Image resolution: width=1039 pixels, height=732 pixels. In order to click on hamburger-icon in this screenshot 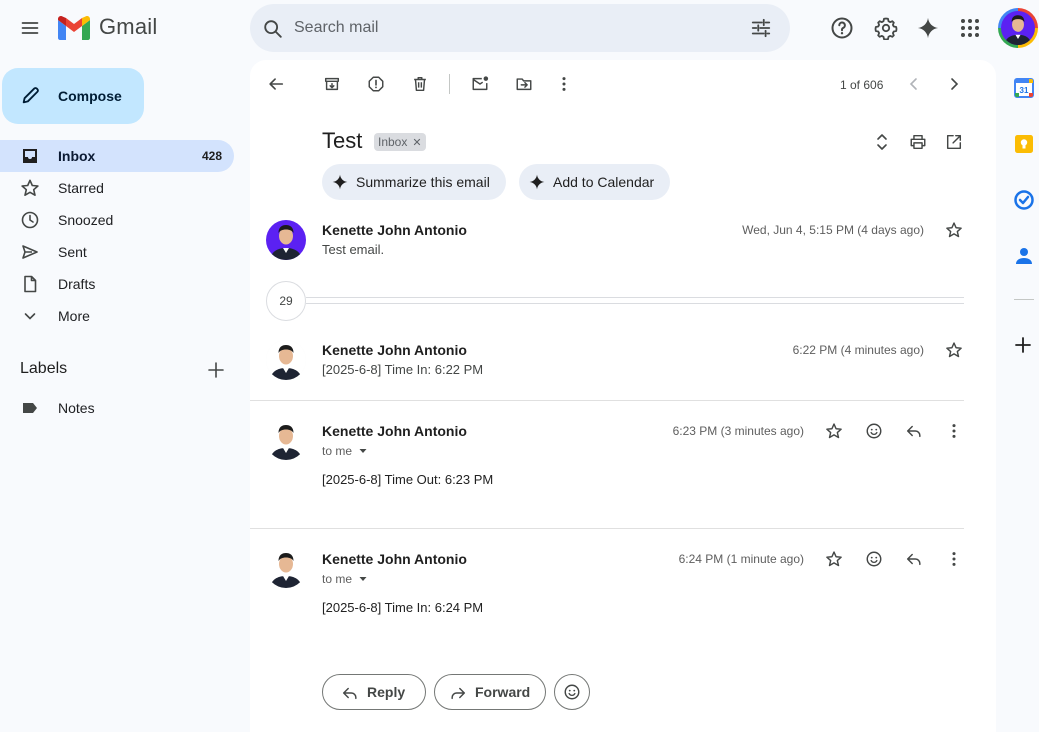, I will do `click(30, 28)`.